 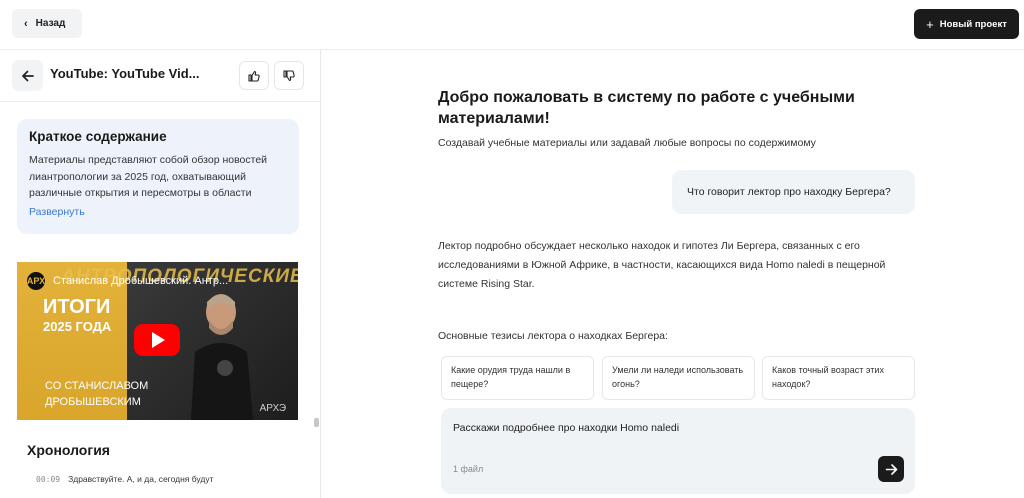 I want to click on thumbs-up-icon, so click(x=254, y=76).